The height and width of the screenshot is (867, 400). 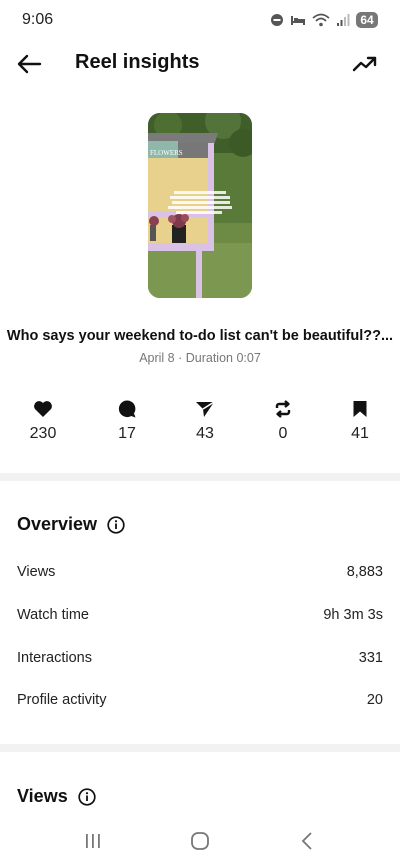 What do you see at coordinates (277, 20) in the screenshot?
I see `do-not-disturb-icon` at bounding box center [277, 20].